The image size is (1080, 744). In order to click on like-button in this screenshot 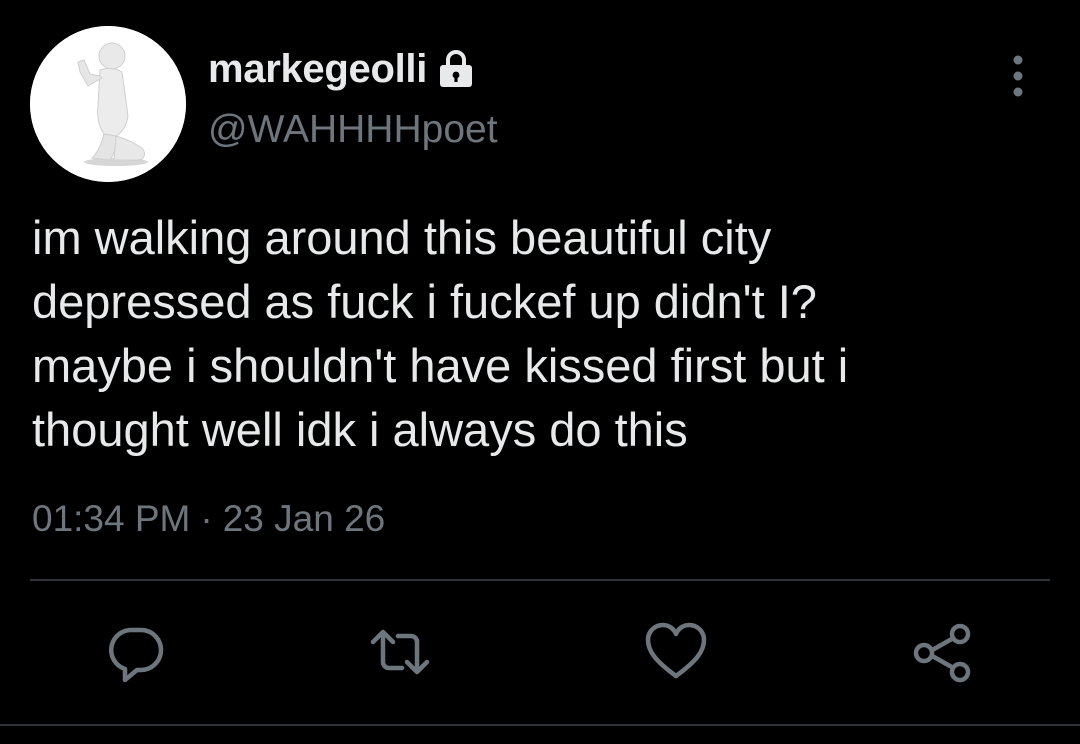, I will do `click(676, 652)`.